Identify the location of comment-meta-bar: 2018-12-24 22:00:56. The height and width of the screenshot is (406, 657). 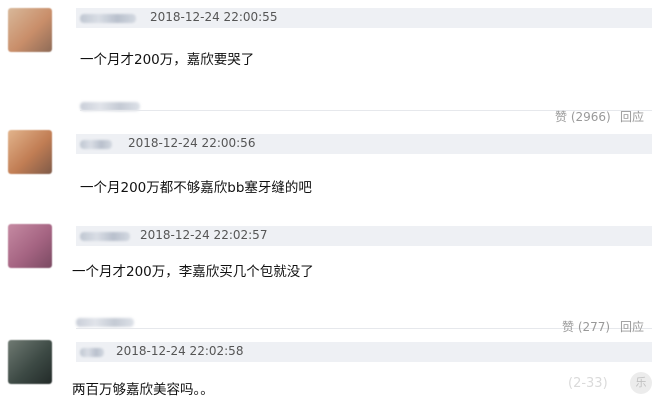
(364, 144).